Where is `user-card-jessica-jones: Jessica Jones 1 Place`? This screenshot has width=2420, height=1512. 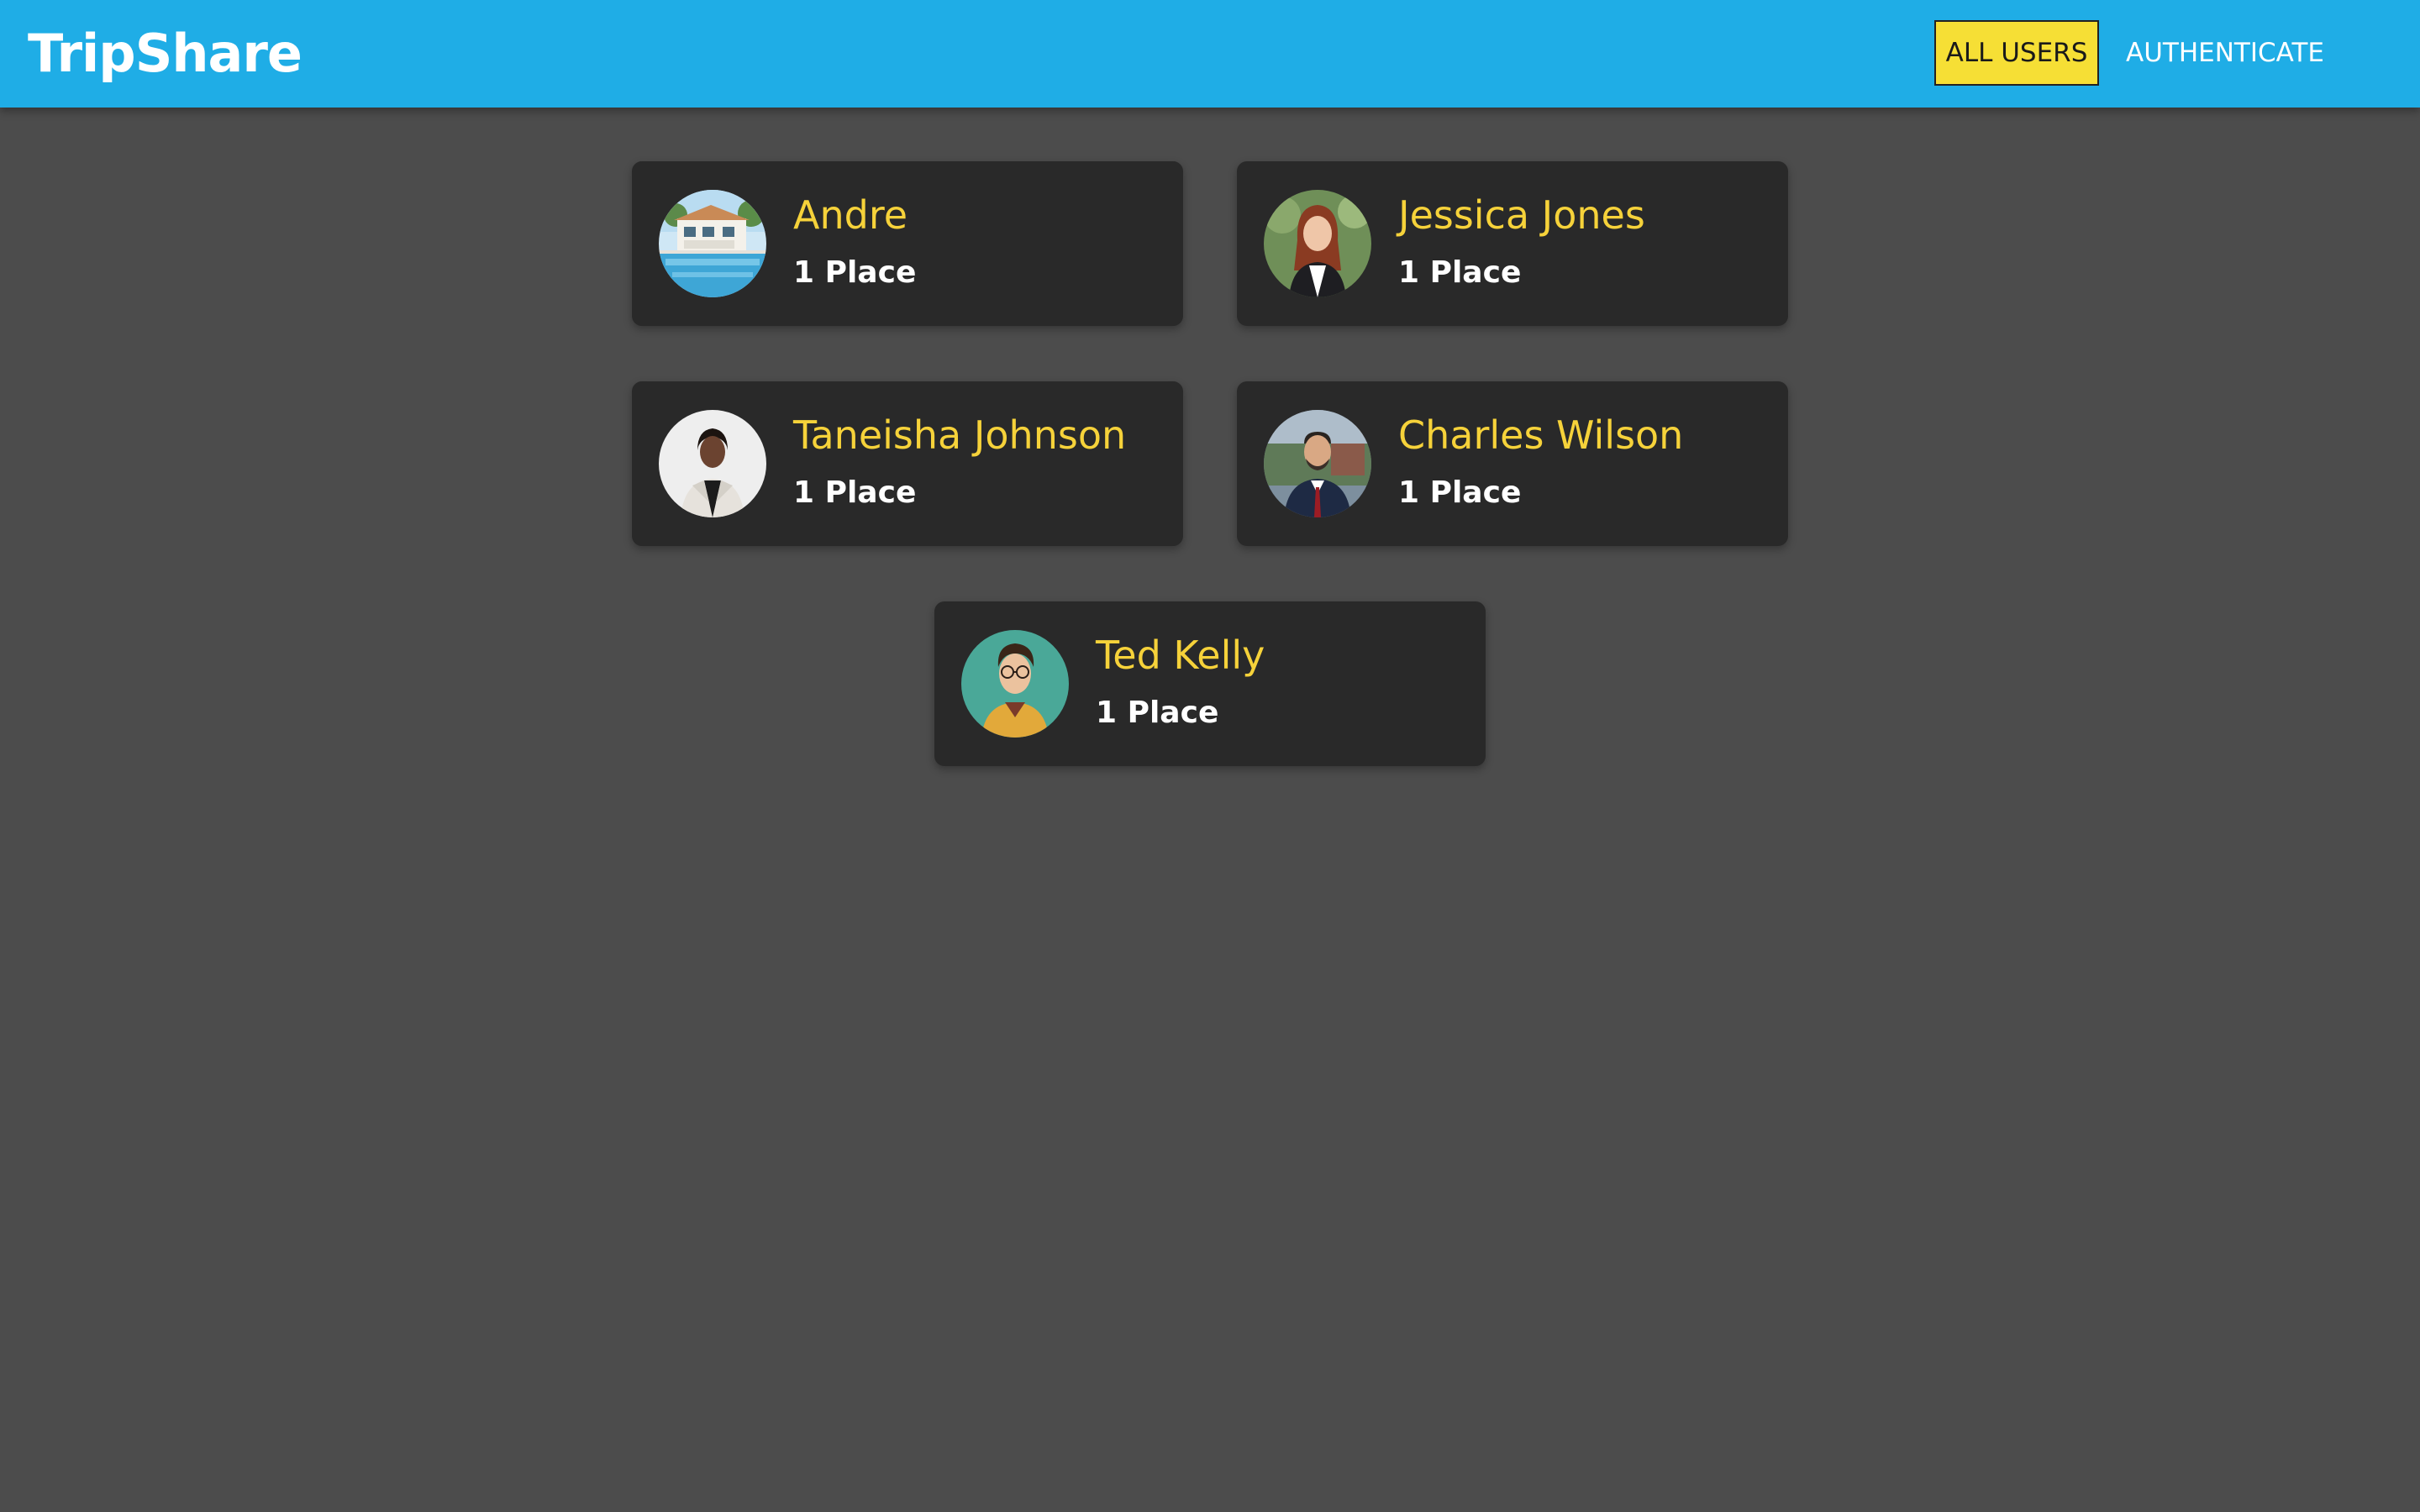
user-card-jessica-jones: Jessica Jones 1 Place is located at coordinates (1512, 243).